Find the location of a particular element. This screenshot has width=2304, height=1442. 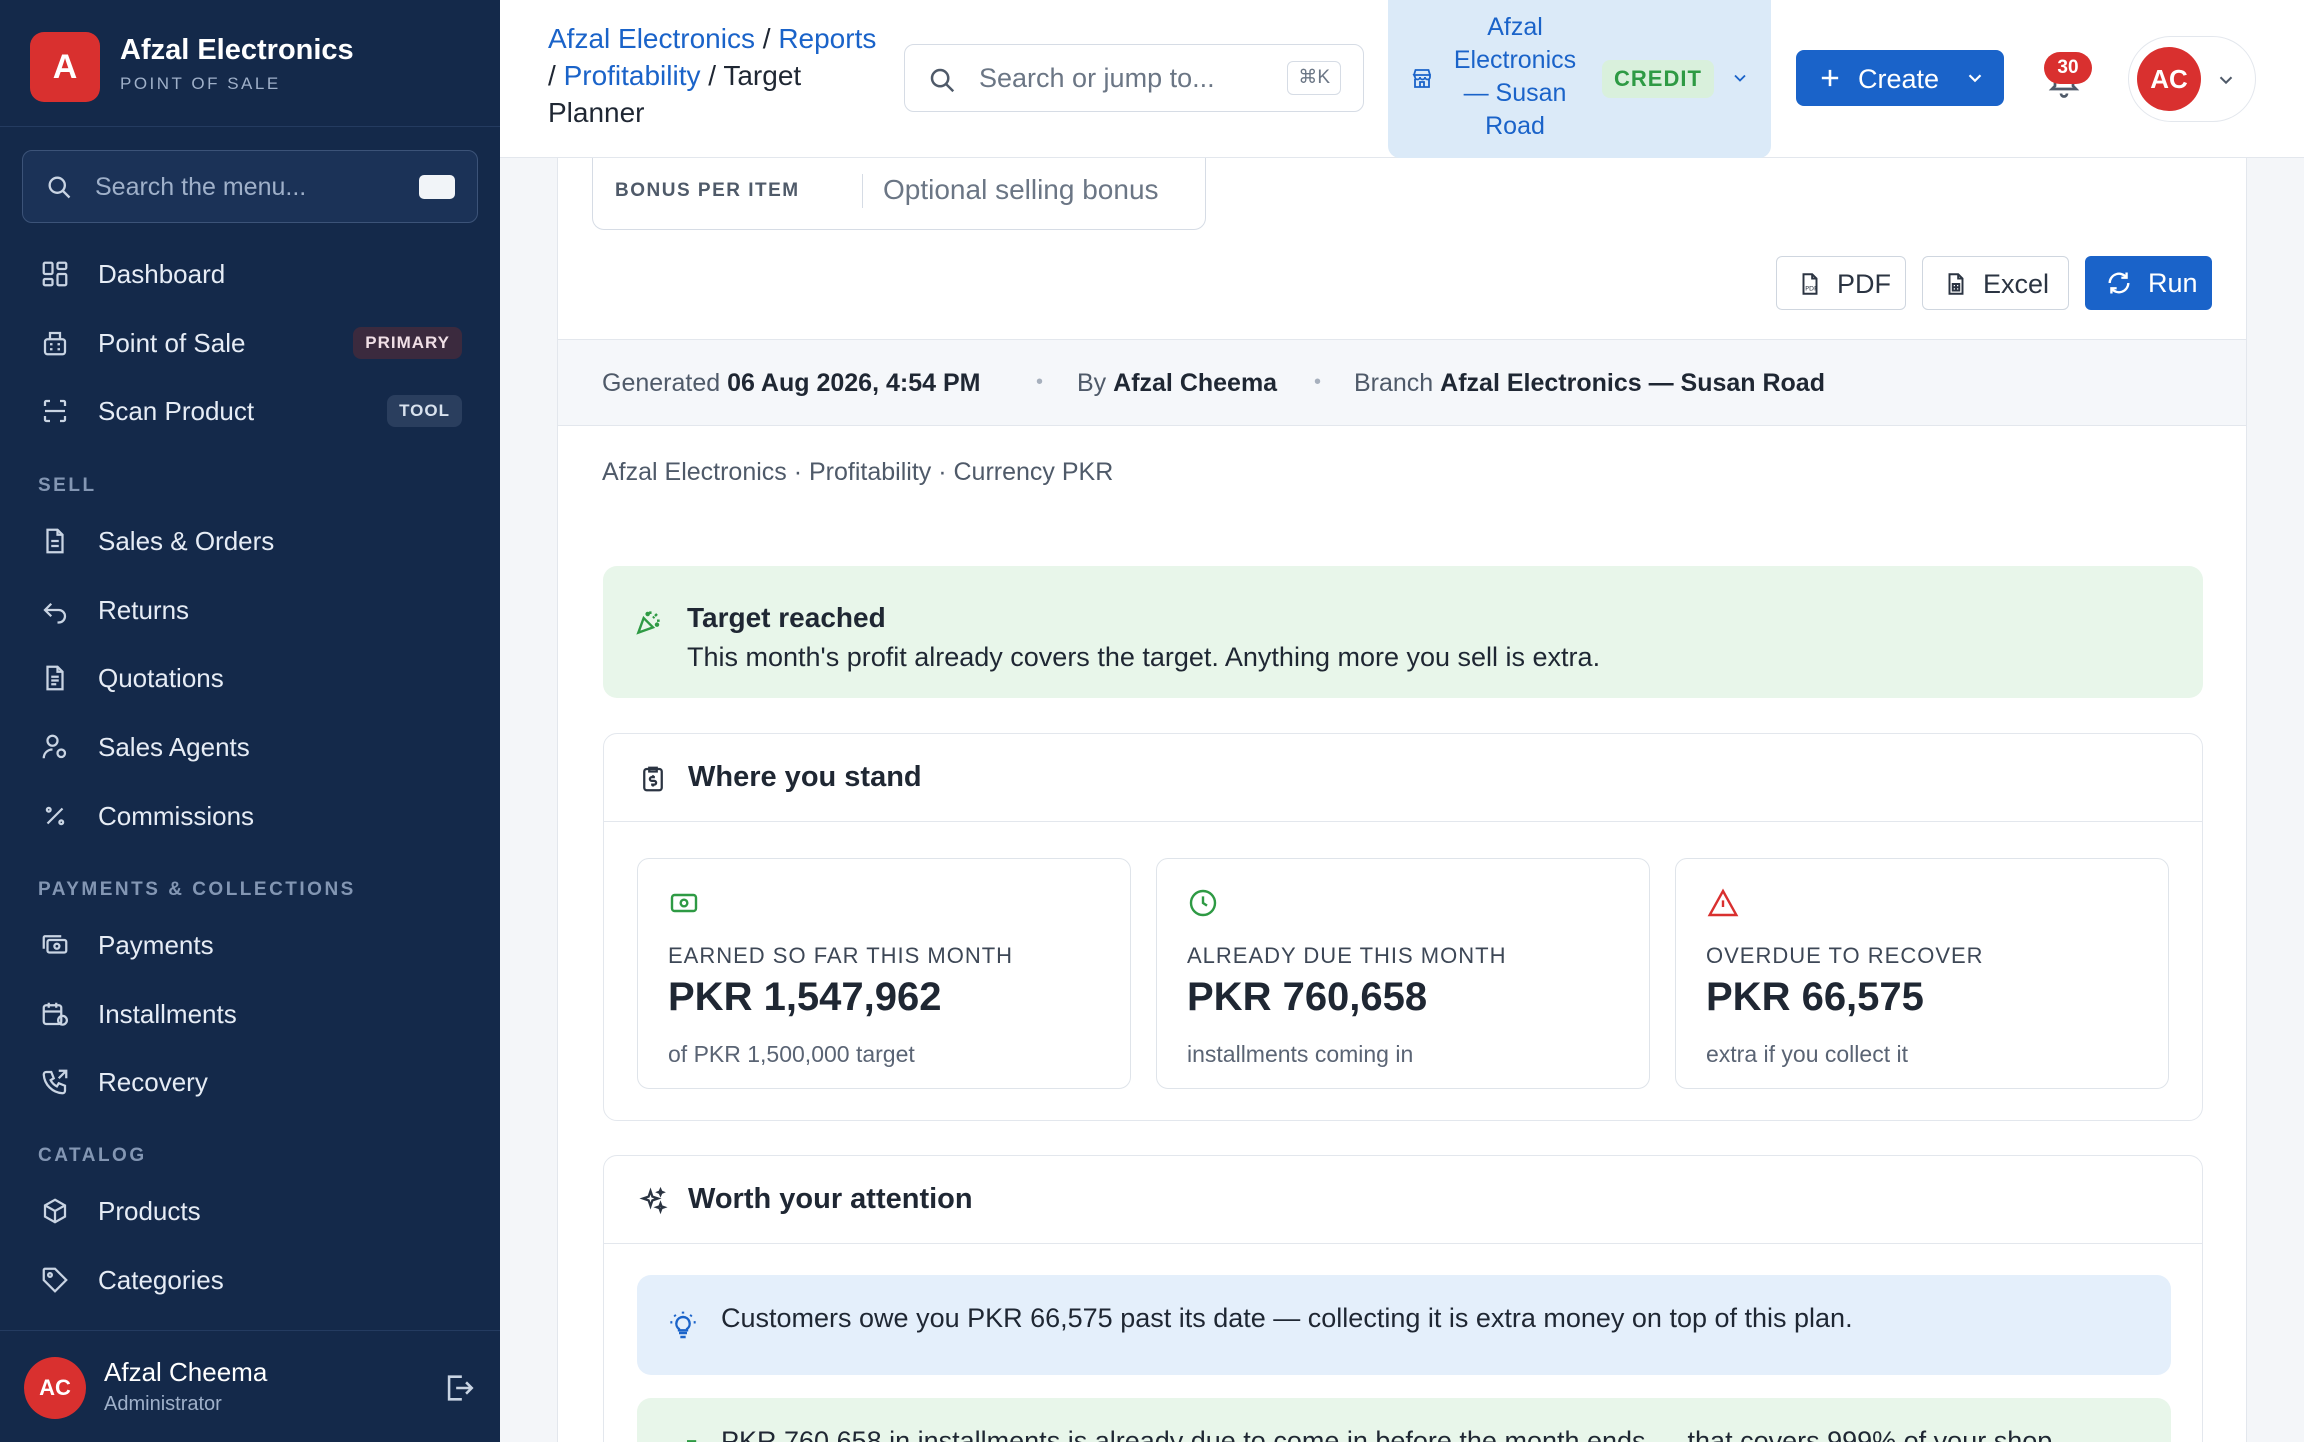

phone-icon is located at coordinates (55, 1082).